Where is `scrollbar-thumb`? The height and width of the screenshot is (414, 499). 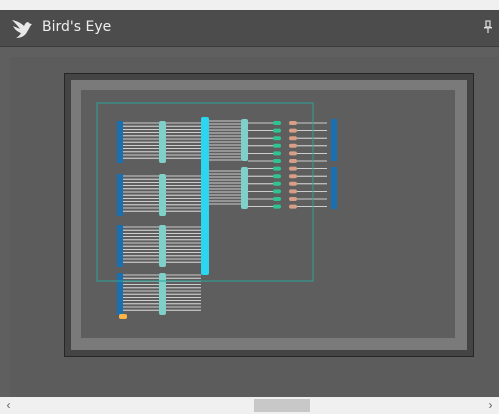 scrollbar-thumb is located at coordinates (282, 405).